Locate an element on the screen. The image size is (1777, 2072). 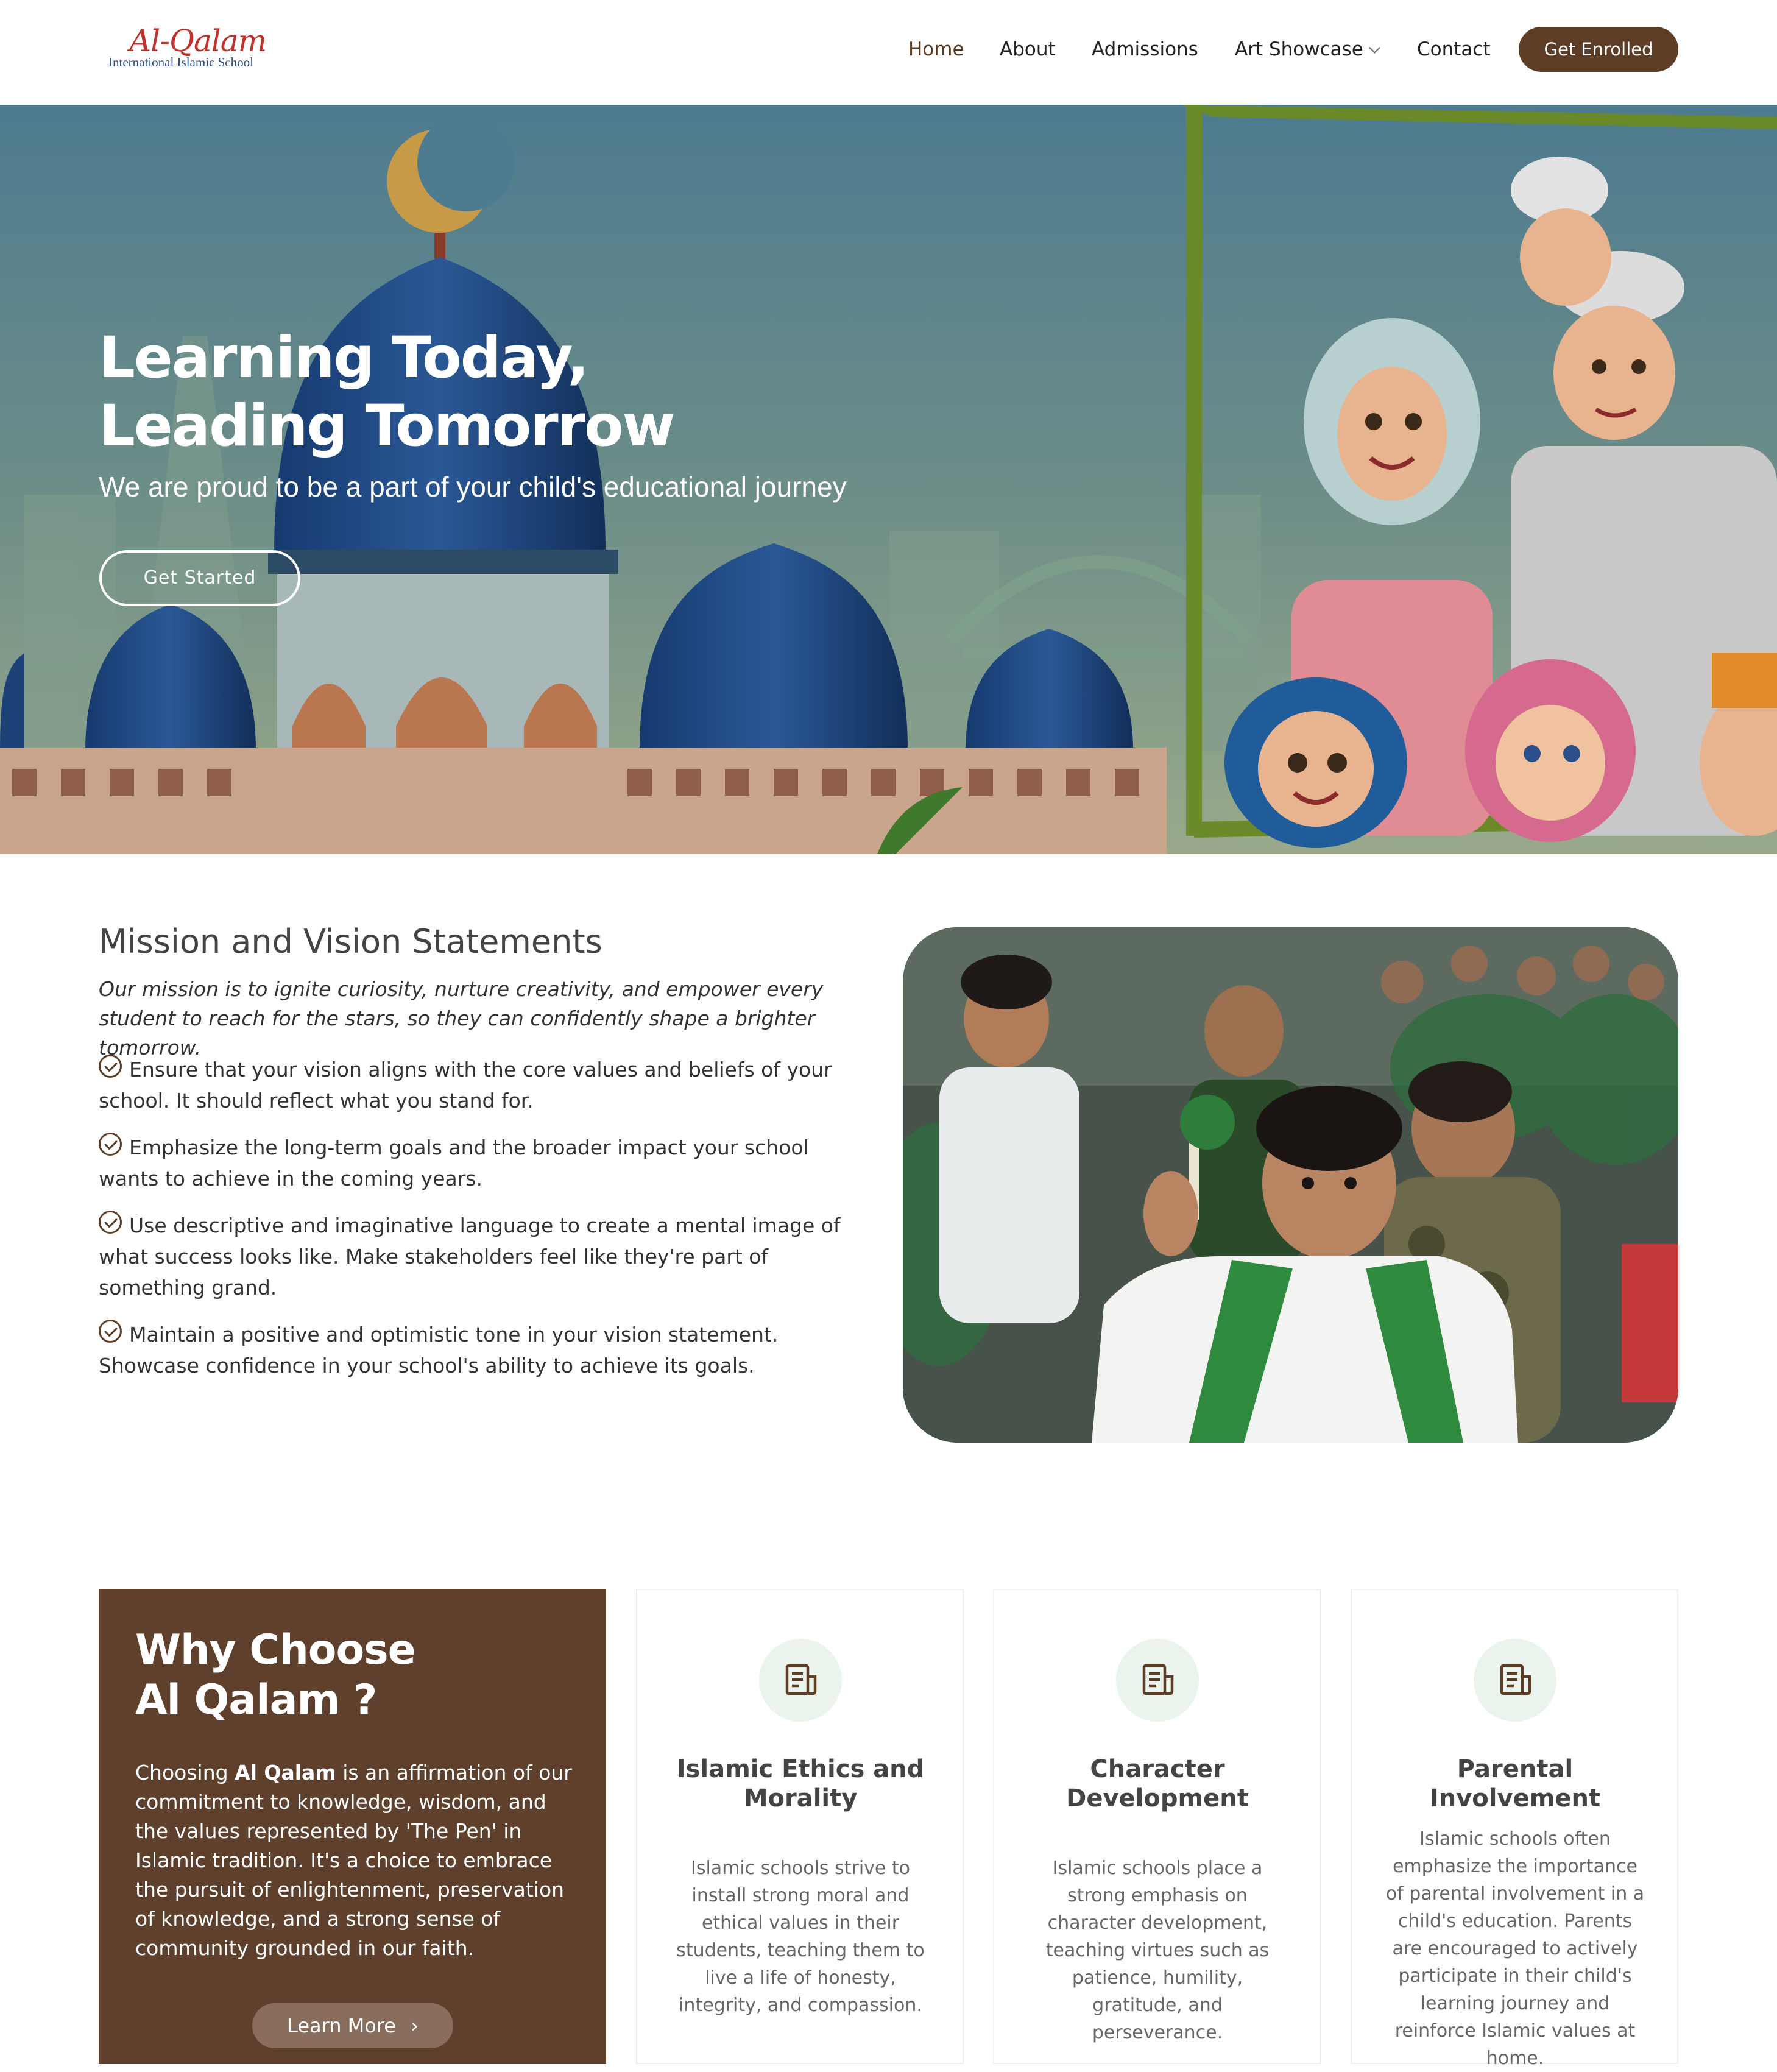
why-title-line-1: Why Choose is located at coordinates (275, 1650).